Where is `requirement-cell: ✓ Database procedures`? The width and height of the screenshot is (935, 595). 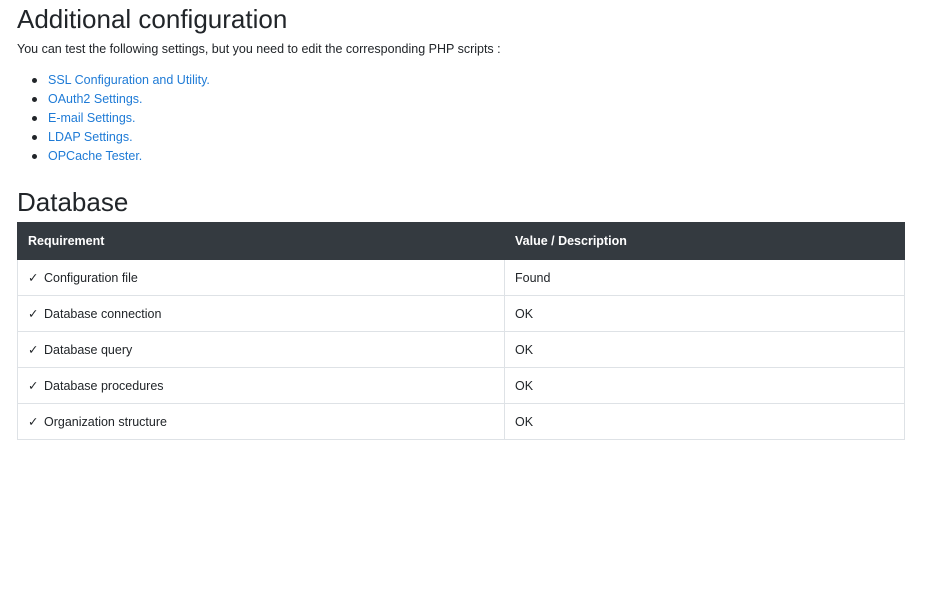 requirement-cell: ✓ Database procedures is located at coordinates (261, 385).